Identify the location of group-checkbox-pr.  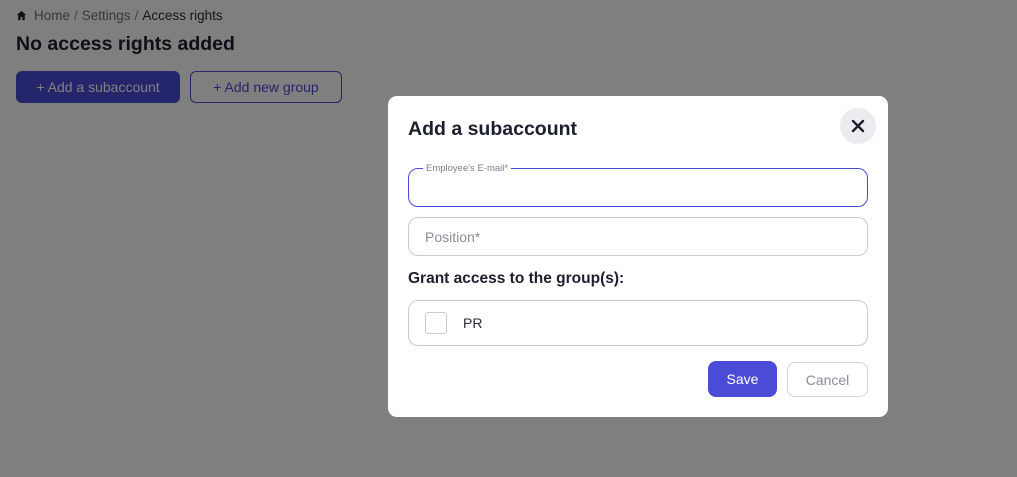
(436, 323).